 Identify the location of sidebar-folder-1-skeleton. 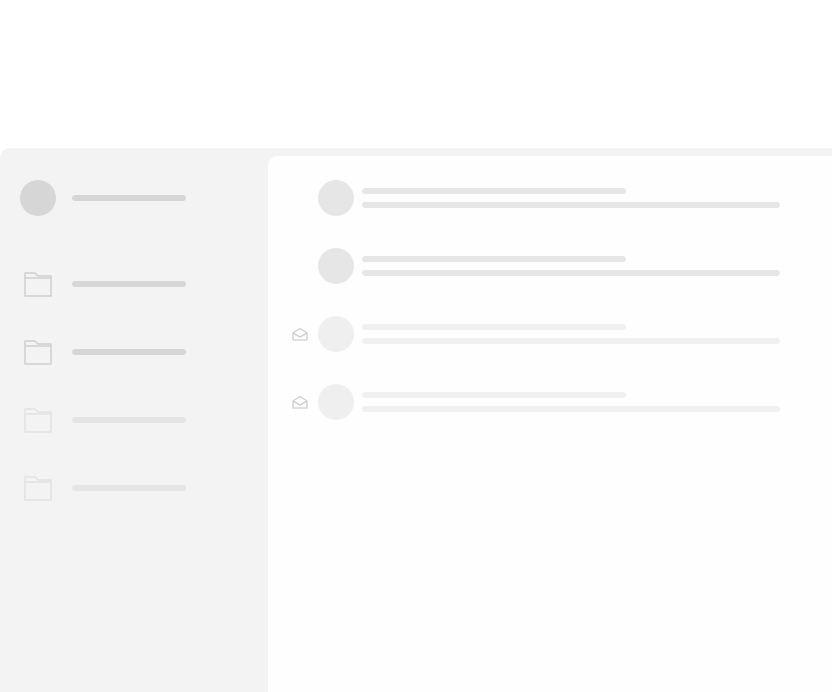
(120, 284).